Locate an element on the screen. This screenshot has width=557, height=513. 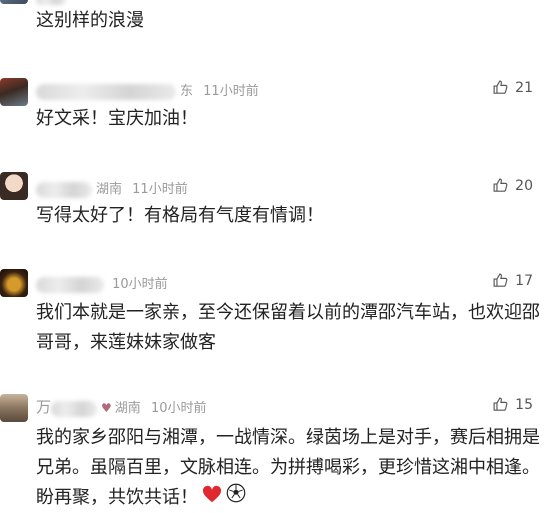
comment-meta: 万 ♥ 湖南 10小时前 is located at coordinates (121, 406).